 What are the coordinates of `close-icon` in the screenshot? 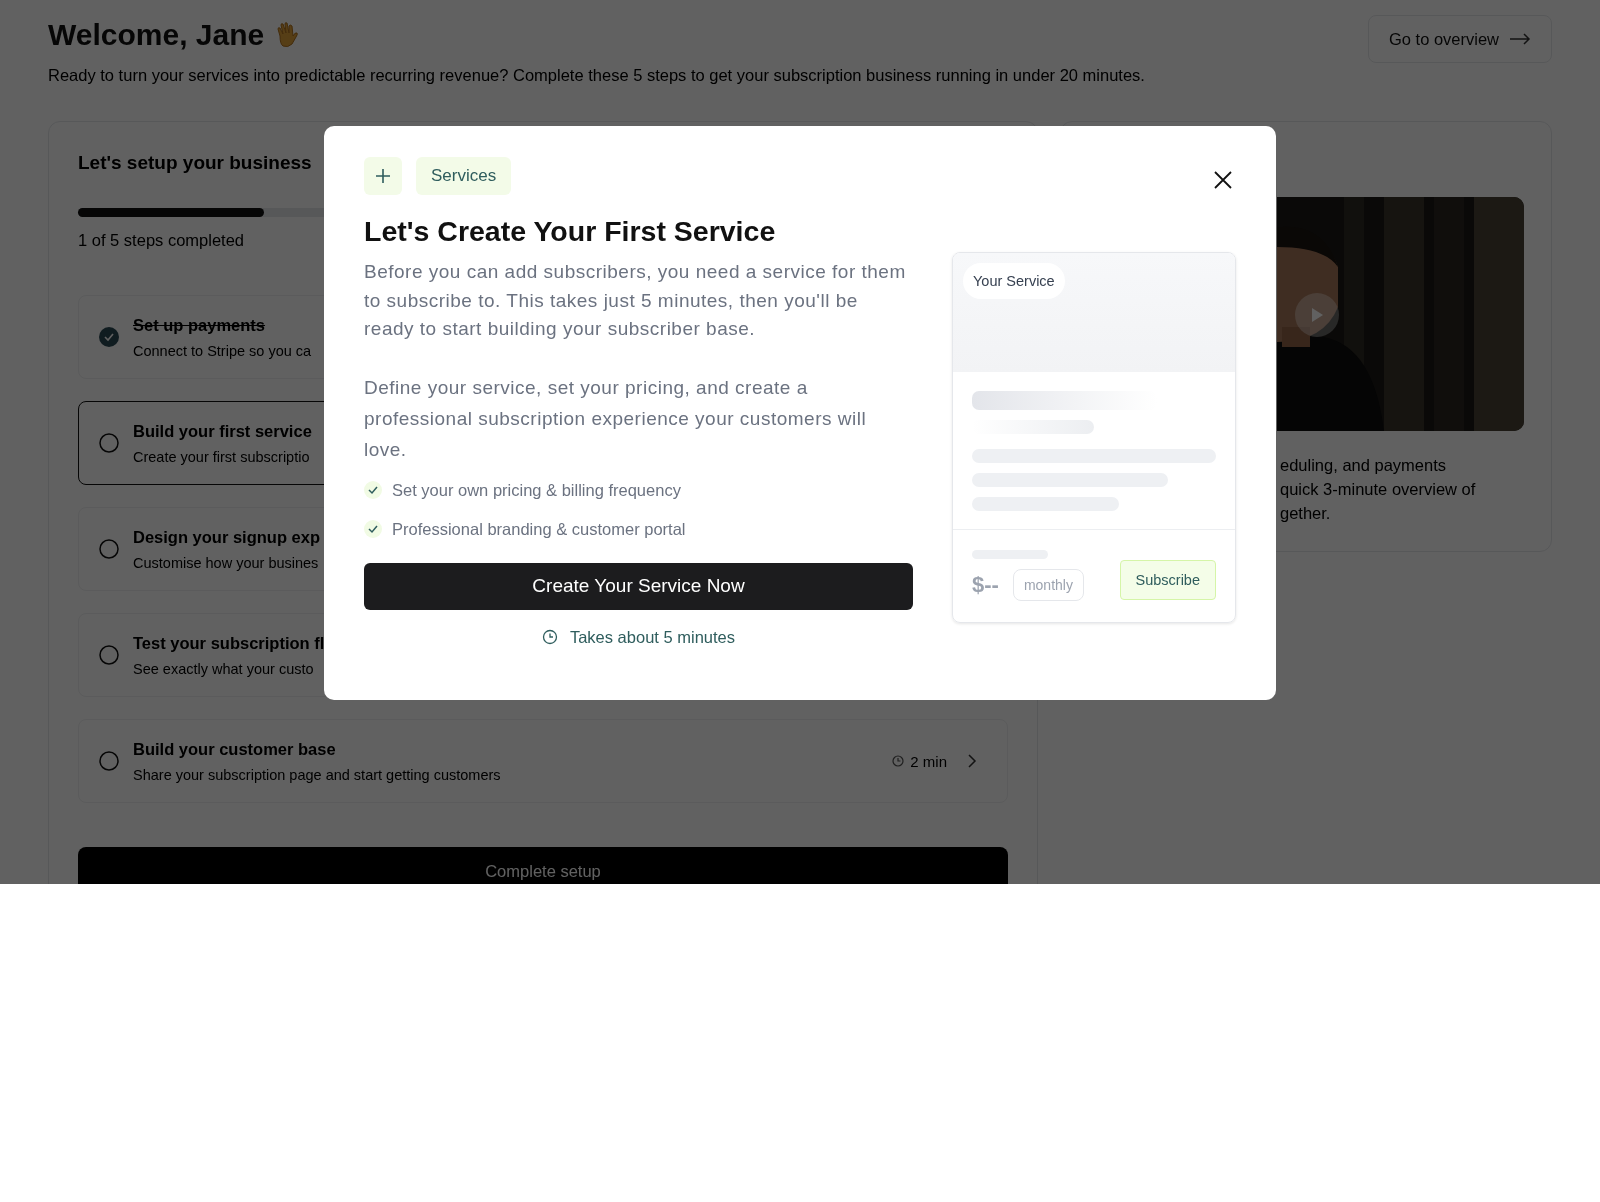 It's located at (1223, 180).